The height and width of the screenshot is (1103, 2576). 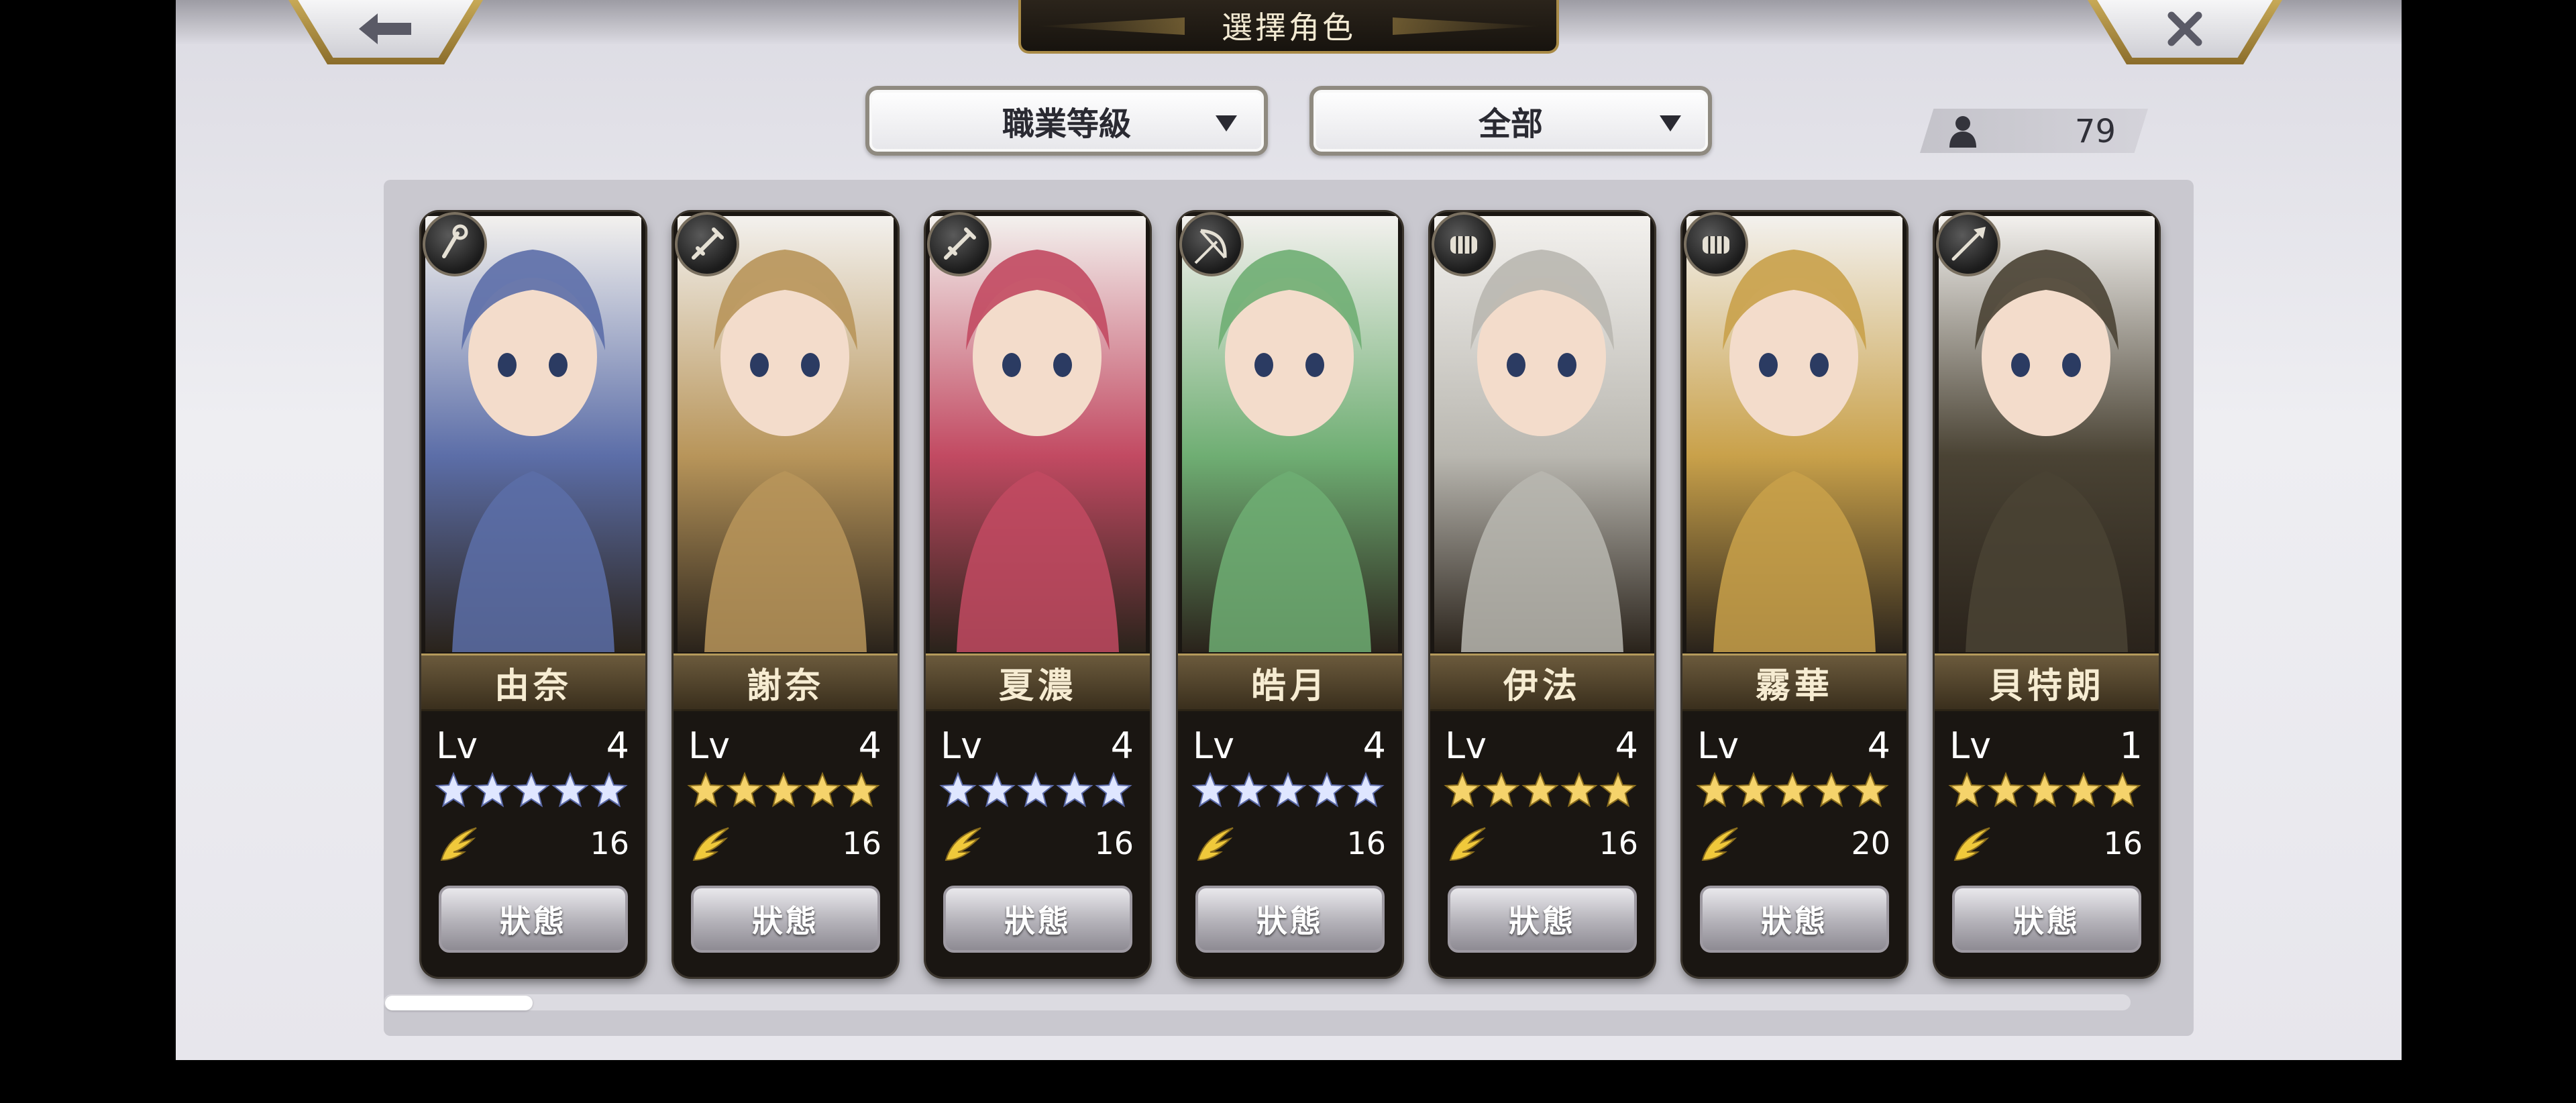 I want to click on filter-dropdown-value: 全部, so click(x=1510, y=124).